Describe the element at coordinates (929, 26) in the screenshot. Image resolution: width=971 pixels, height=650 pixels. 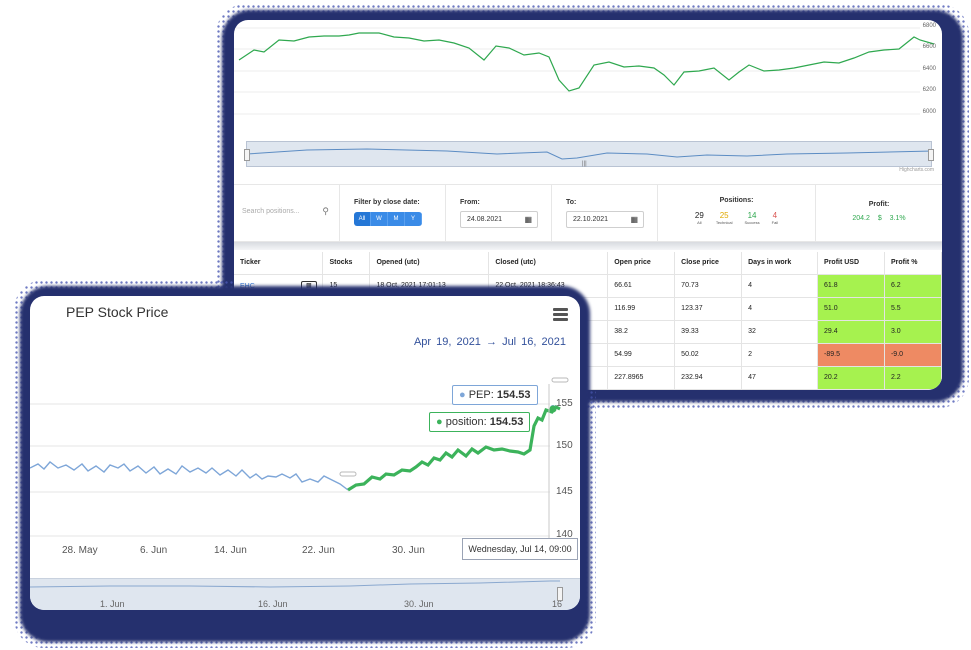
I see `y-axis-tick: 6800` at that location.